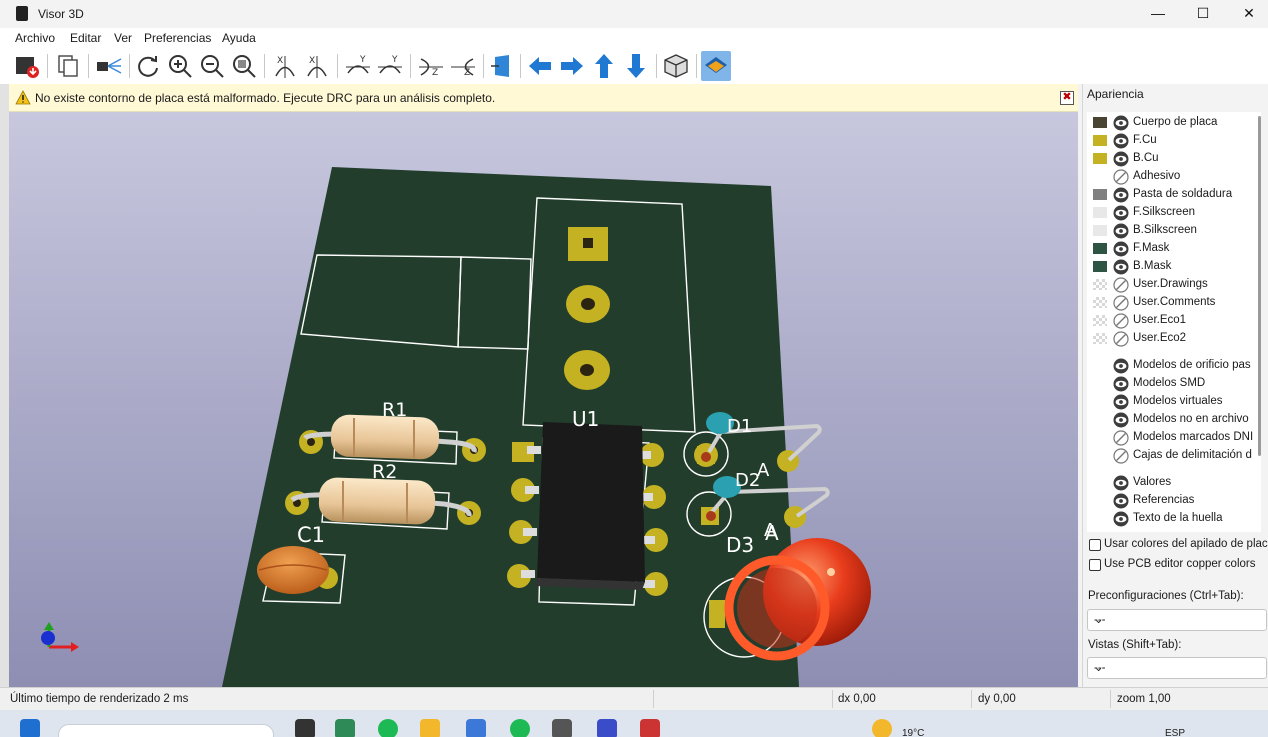  I want to click on layer-row: F.Cu, so click(1174, 141).